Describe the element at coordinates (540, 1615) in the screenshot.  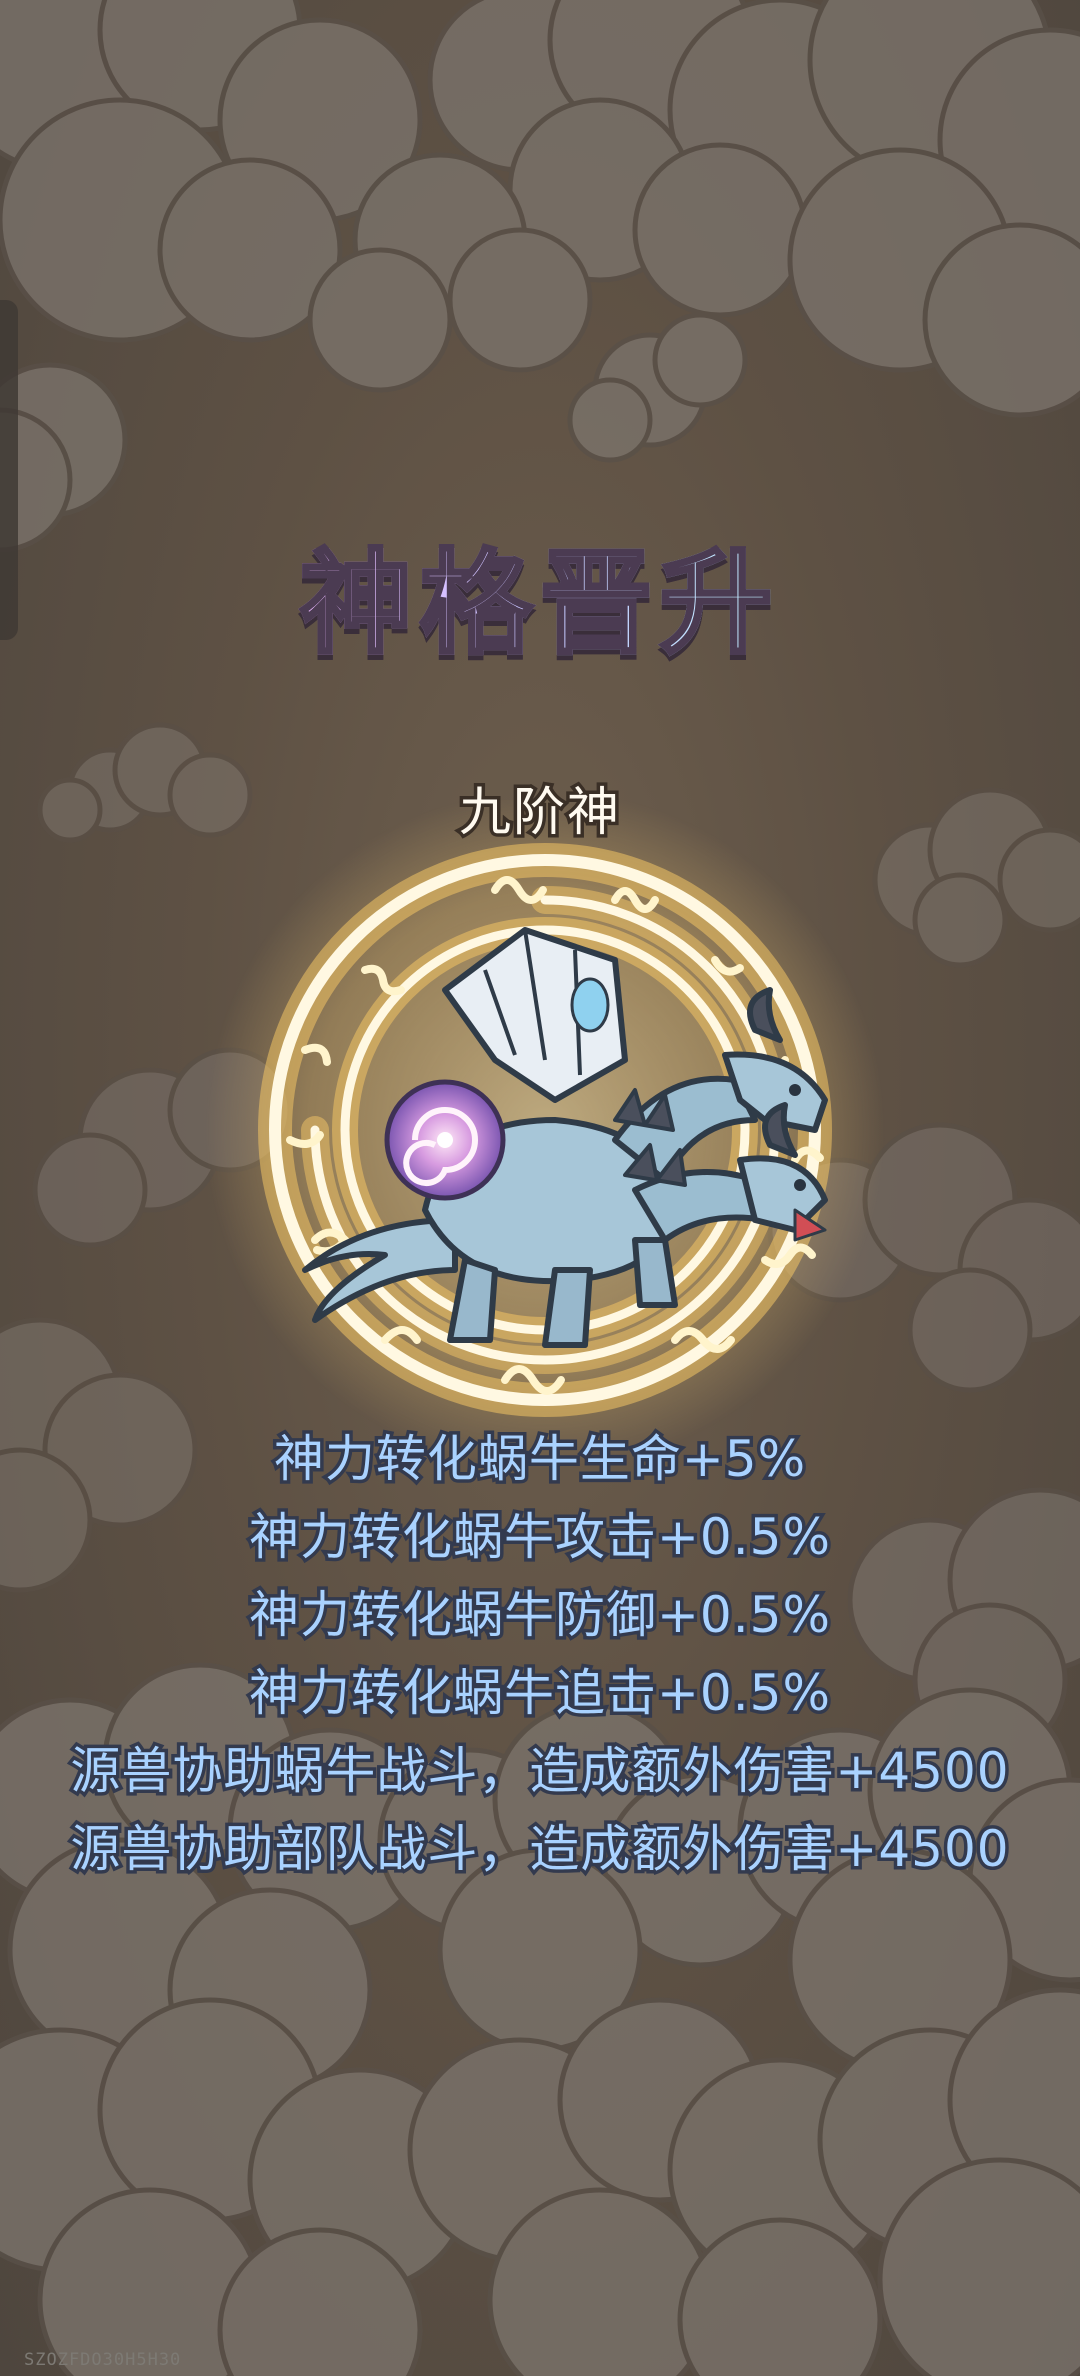
I see `bonus-snail-defense: 神力转化蜗牛防御+0.5%` at that location.